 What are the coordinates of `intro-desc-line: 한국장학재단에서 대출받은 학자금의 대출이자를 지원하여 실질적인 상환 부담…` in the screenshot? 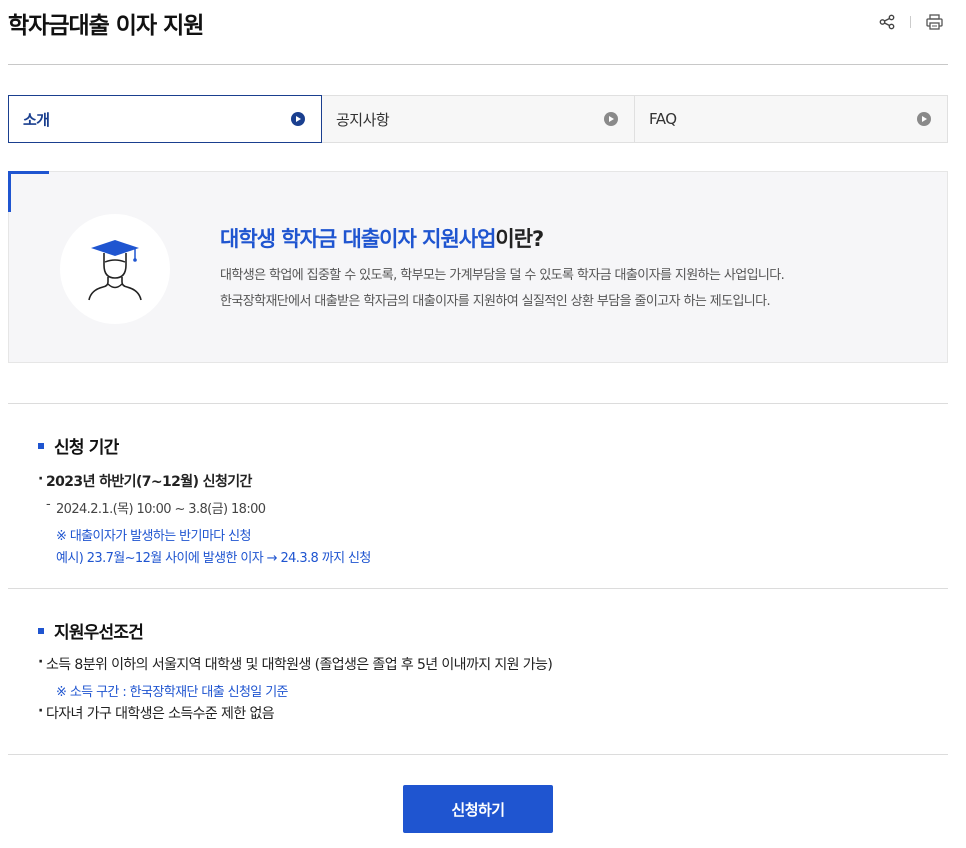 It's located at (495, 301).